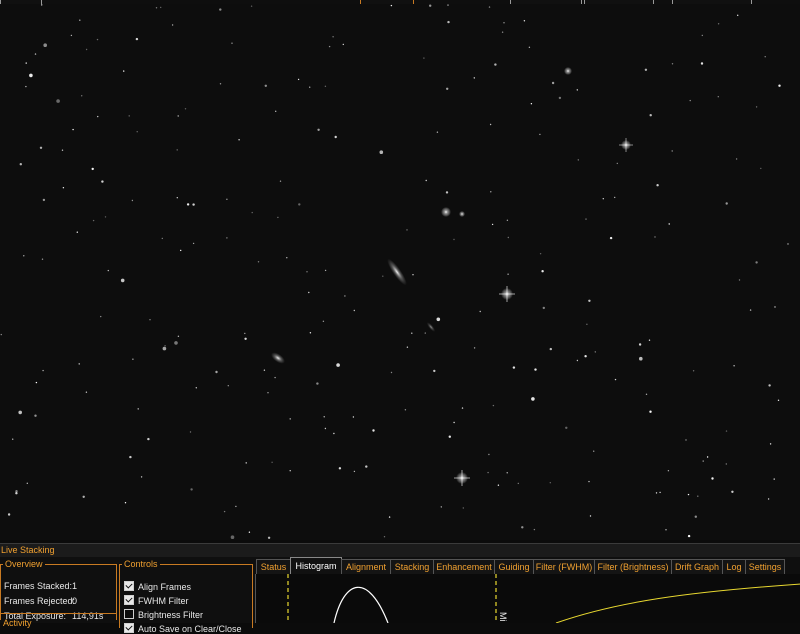 The height and width of the screenshot is (634, 800). What do you see at coordinates (464, 566) in the screenshot?
I see `tab-enhancement: Enhancement` at bounding box center [464, 566].